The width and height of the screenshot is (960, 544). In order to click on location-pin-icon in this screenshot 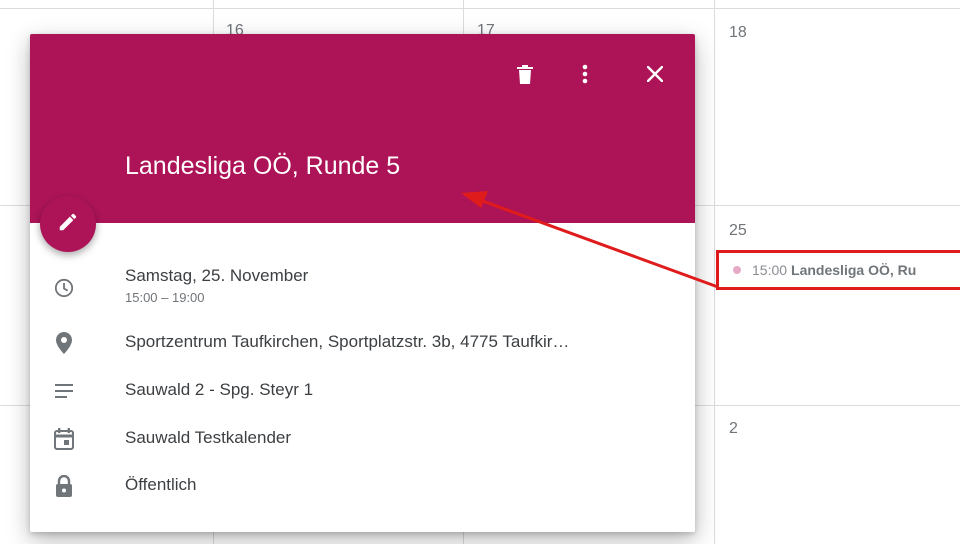, I will do `click(64, 343)`.